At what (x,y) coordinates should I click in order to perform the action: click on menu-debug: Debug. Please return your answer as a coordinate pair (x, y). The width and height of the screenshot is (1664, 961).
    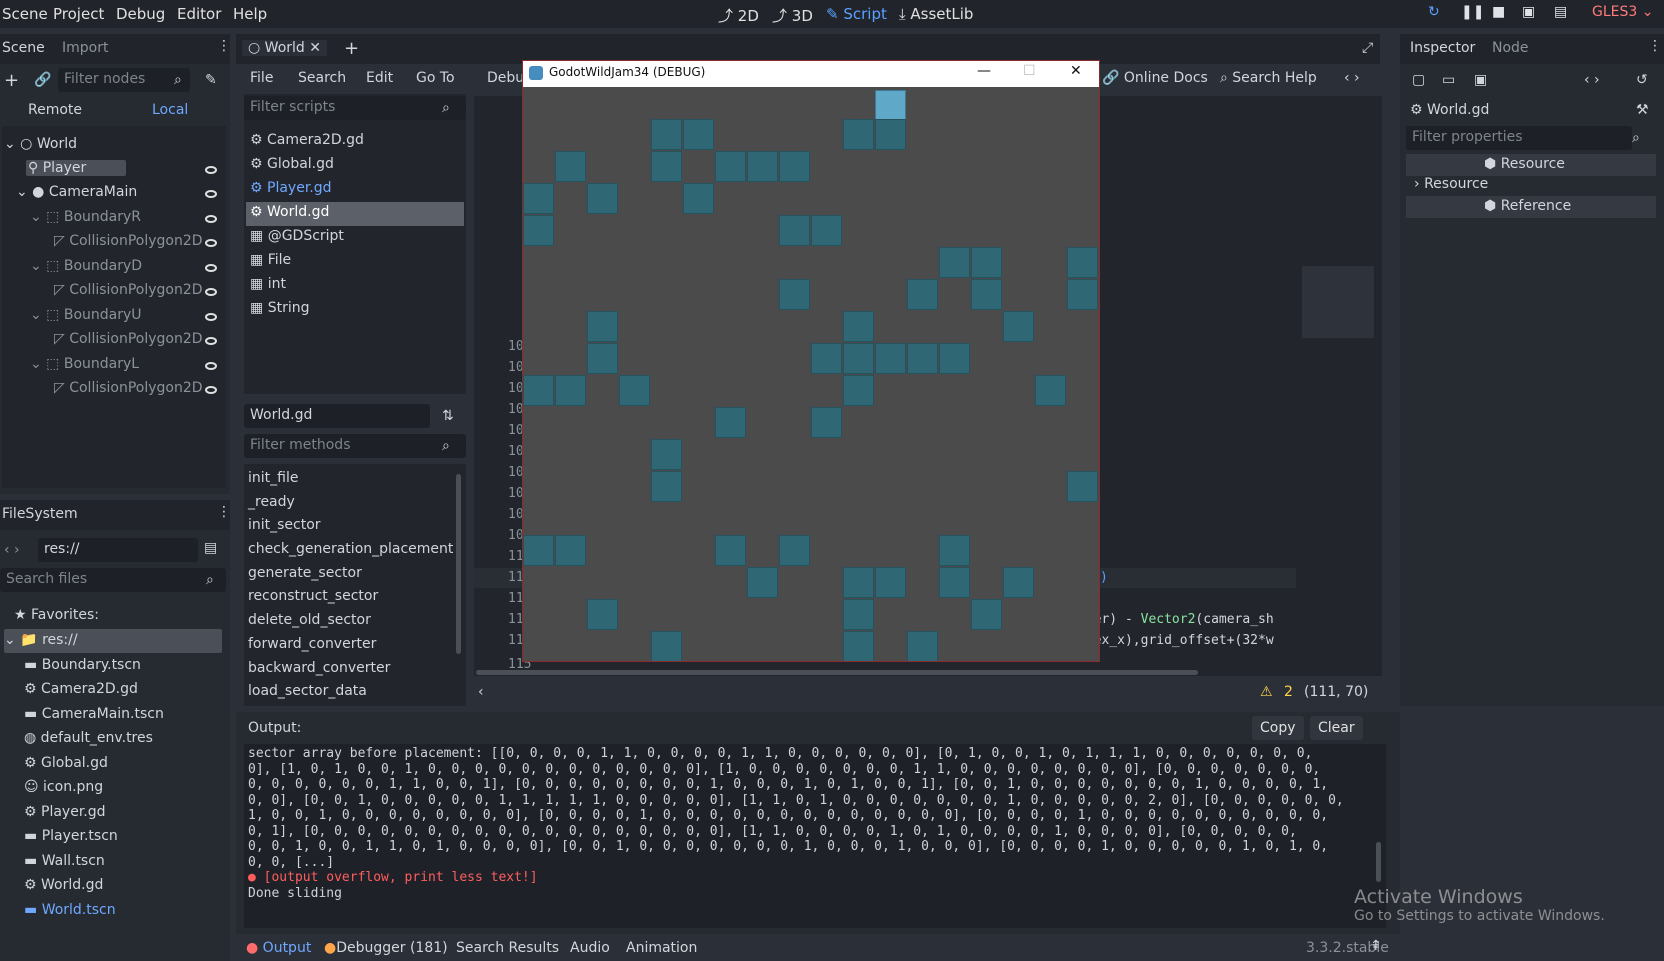
    Looking at the image, I should click on (140, 14).